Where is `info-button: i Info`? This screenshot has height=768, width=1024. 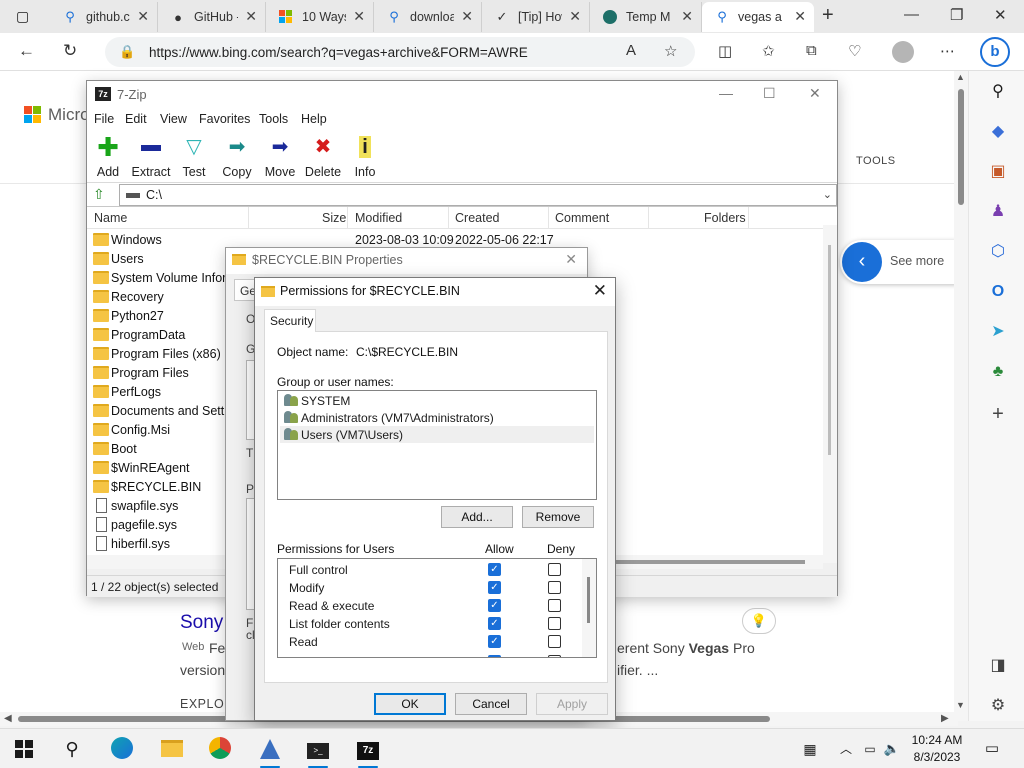
info-button: i Info is located at coordinates (365, 157).